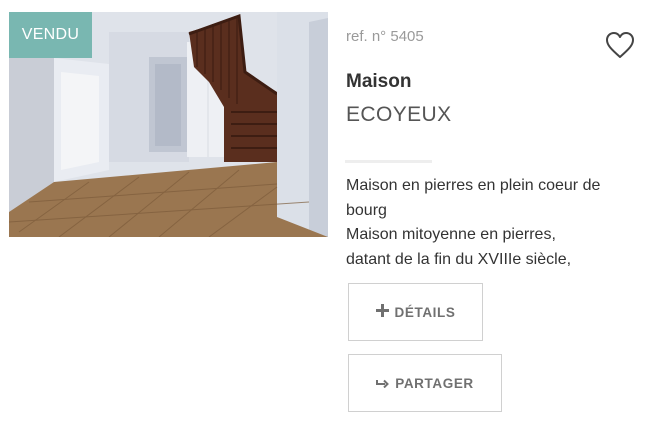  What do you see at coordinates (459, 259) in the screenshot?
I see `description-line: datant de la fin du XVIIIe siècle,` at bounding box center [459, 259].